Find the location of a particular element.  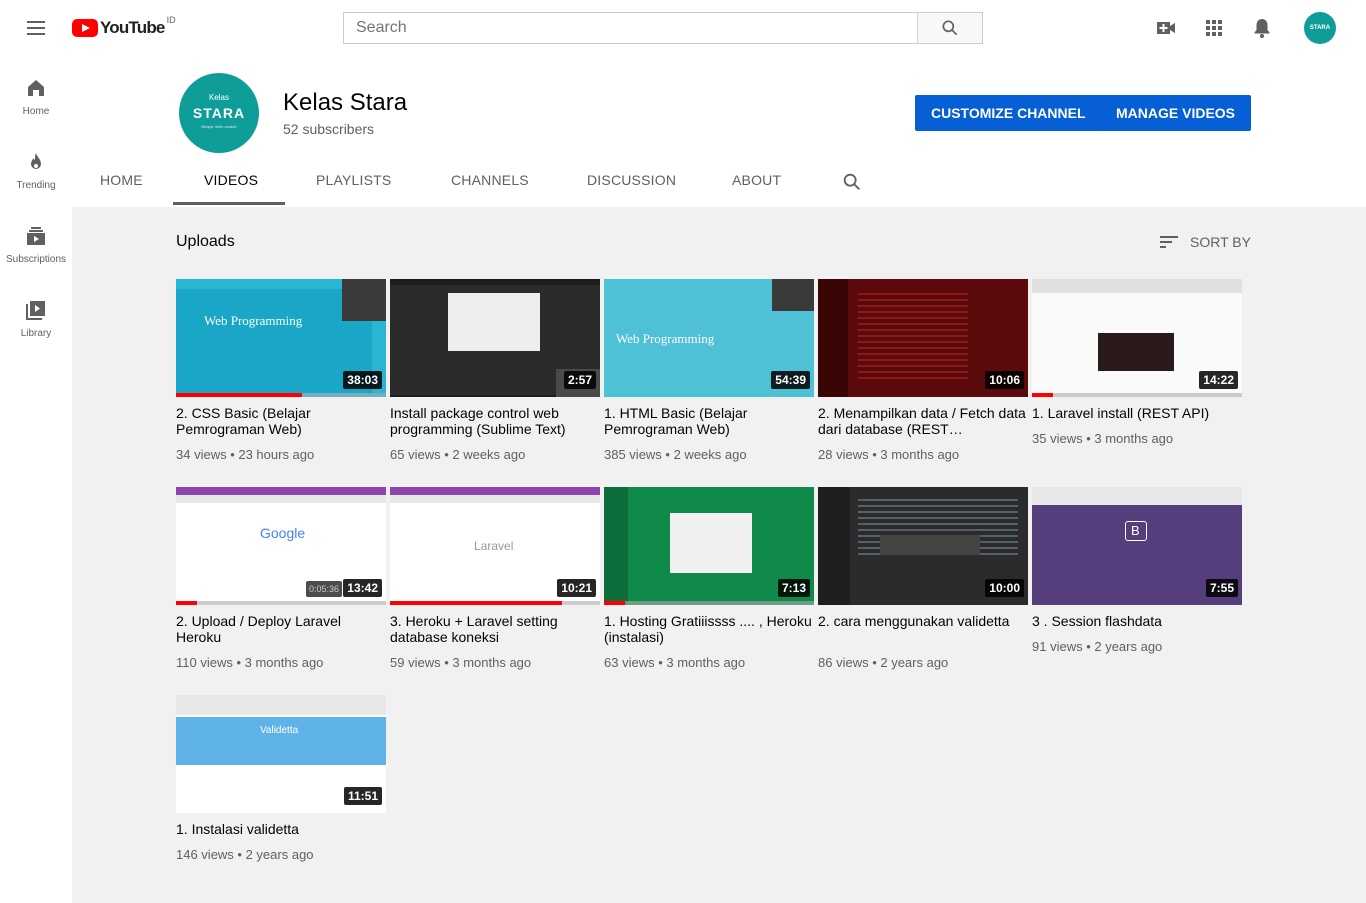

video-meta: 63 views • 3 months ago is located at coordinates (675, 662).